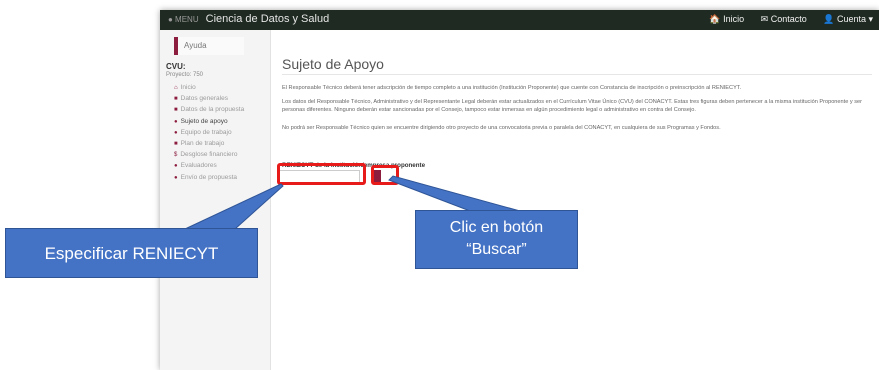  Describe the element at coordinates (188, 87) in the screenshot. I see `sidebar-item-label: Inicio` at that location.